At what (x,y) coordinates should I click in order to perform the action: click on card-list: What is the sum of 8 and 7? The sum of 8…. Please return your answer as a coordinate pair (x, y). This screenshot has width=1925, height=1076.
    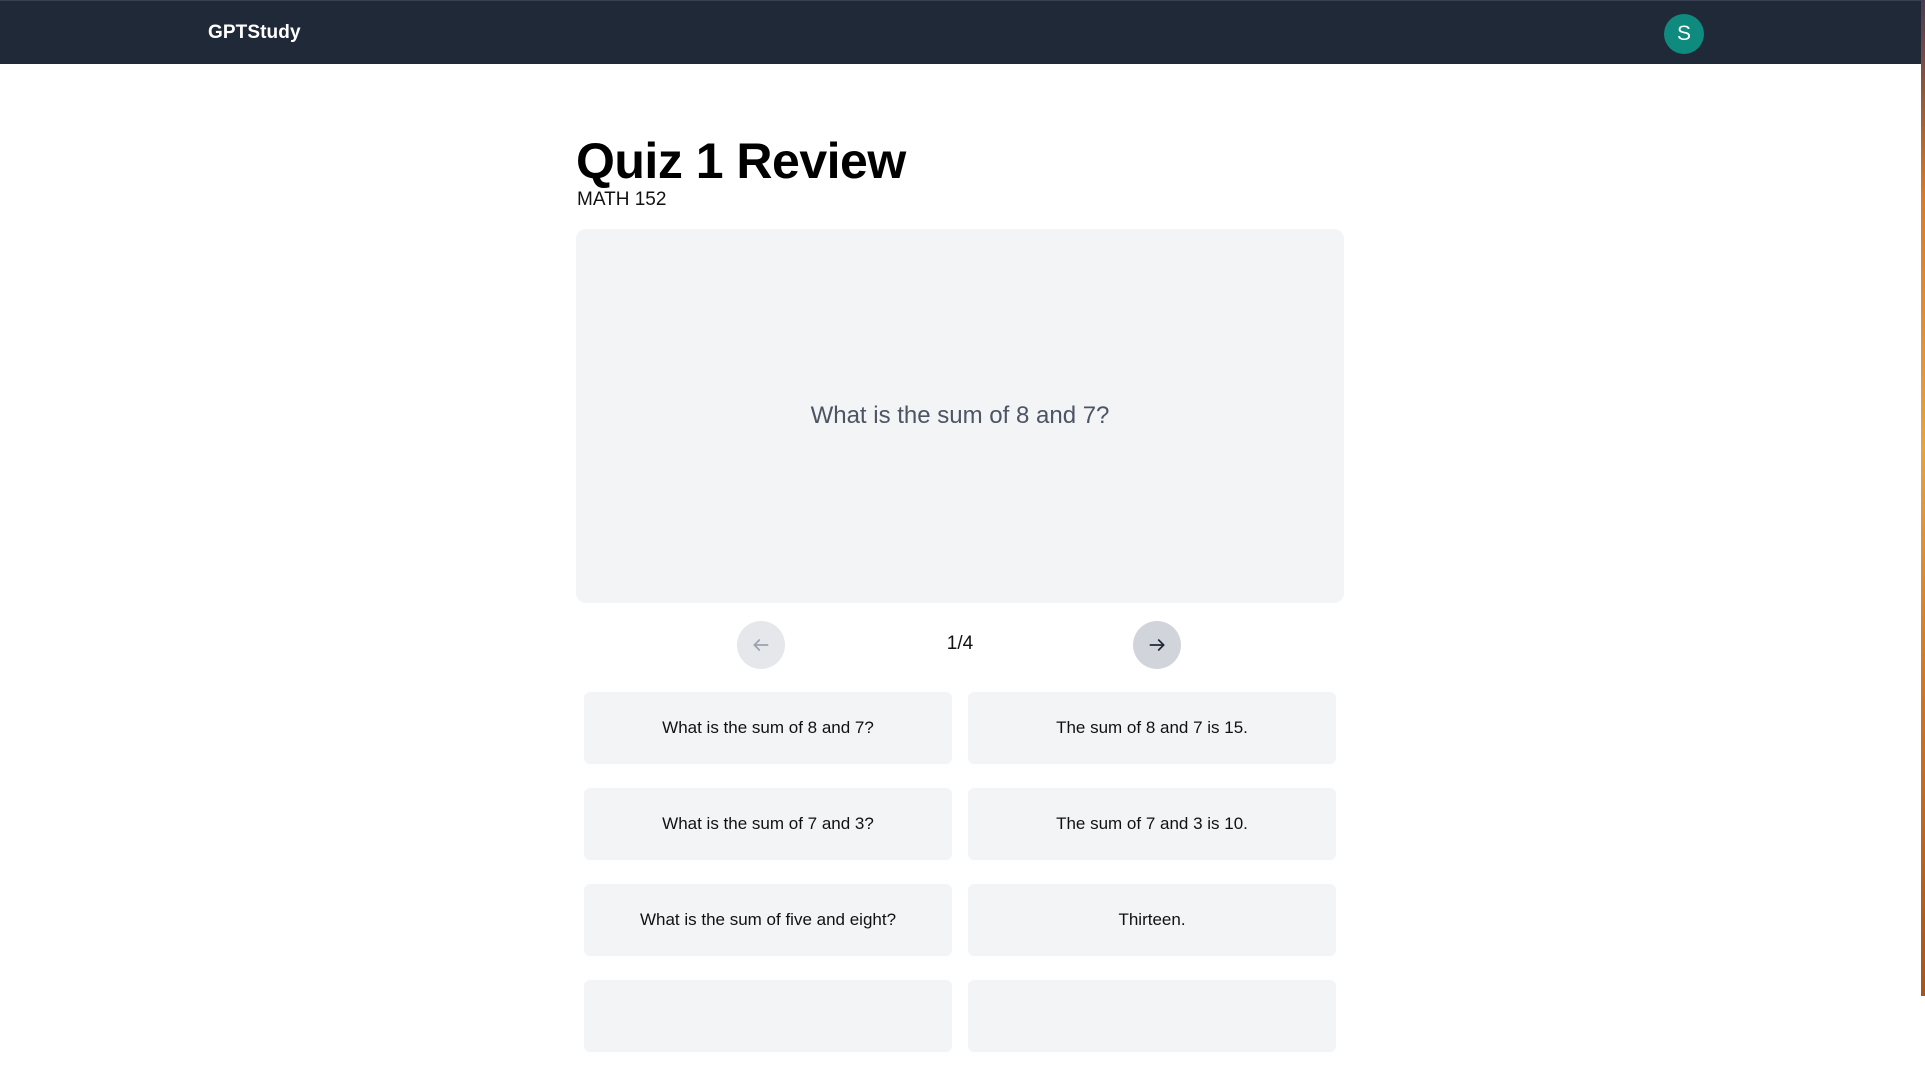
    Looking at the image, I should click on (960, 884).